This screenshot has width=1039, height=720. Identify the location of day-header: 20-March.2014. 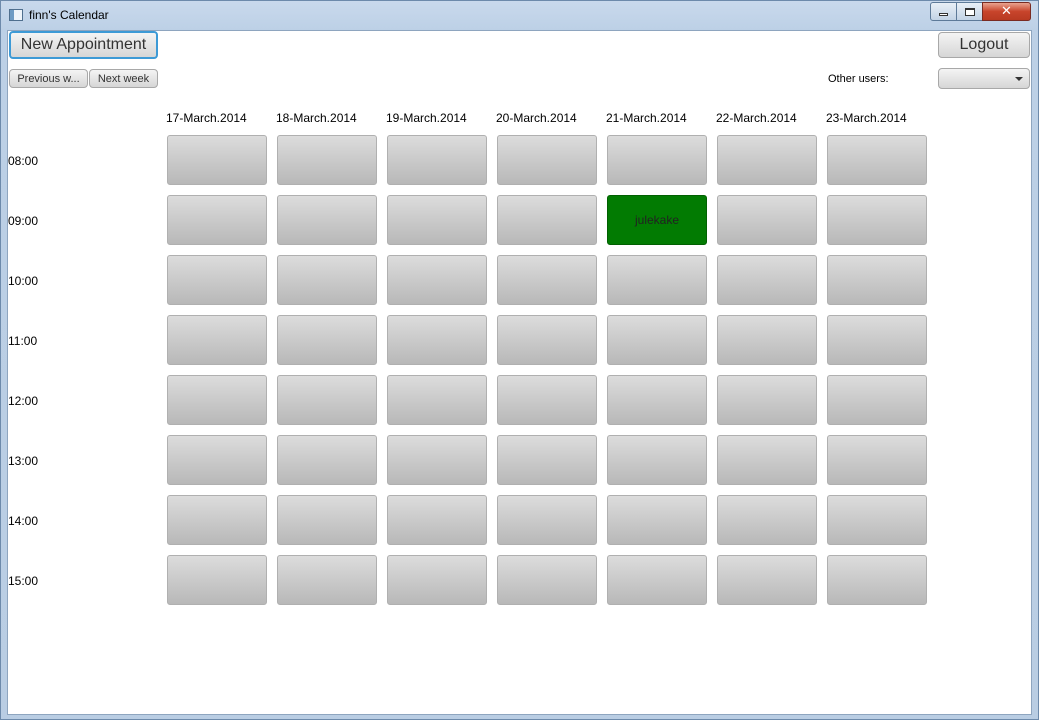
(536, 118).